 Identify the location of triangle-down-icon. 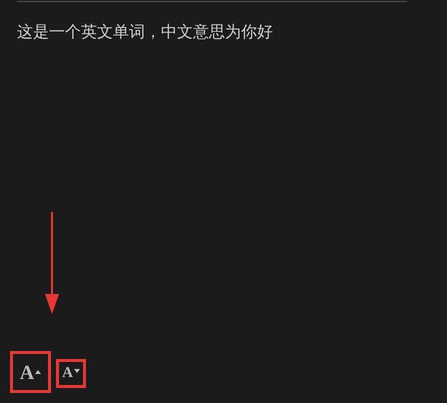
(77, 371).